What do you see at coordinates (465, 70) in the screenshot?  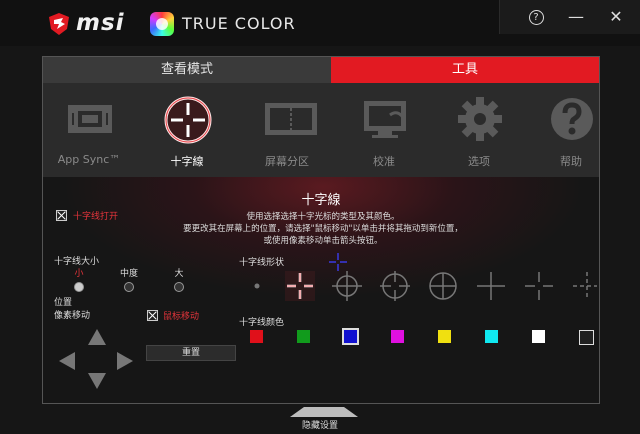 I see `tab-tools: 工具` at bounding box center [465, 70].